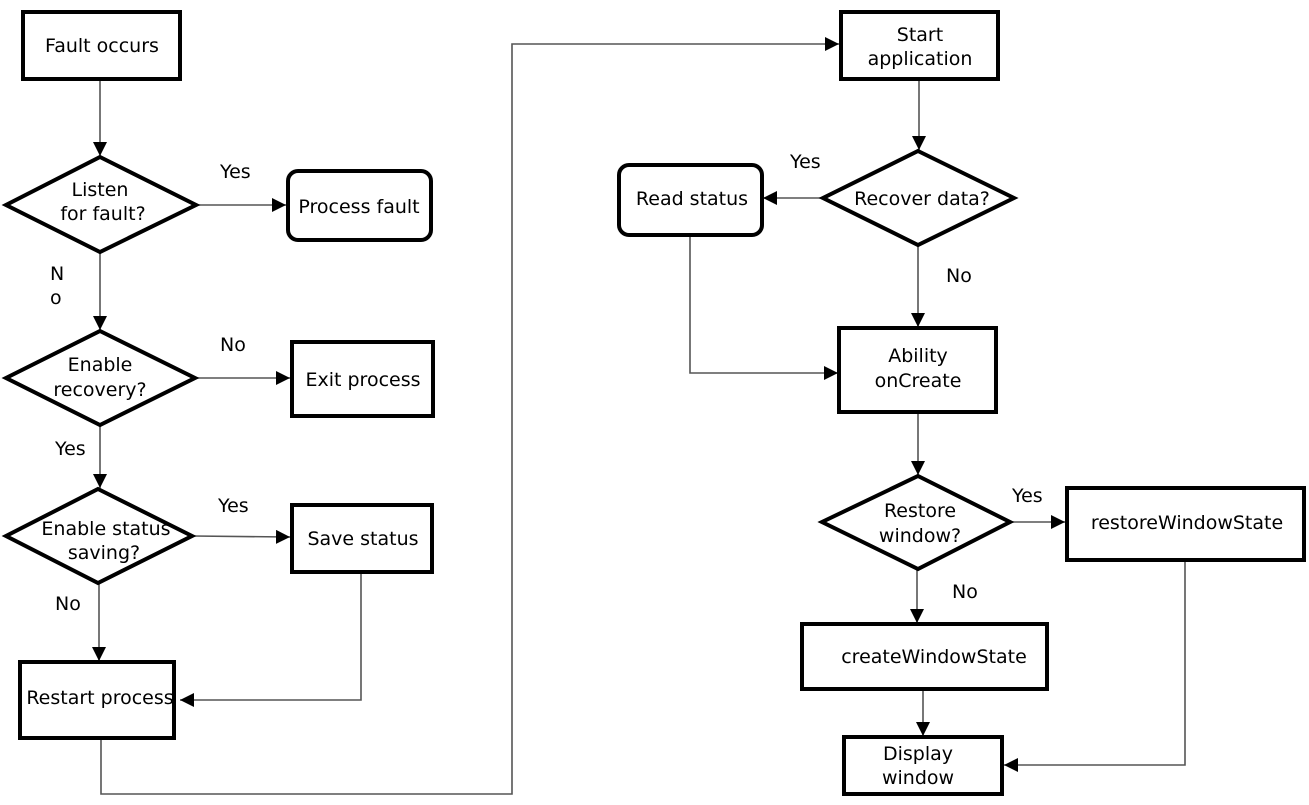 This screenshot has height=805, width=1309. I want to click on label-restore-yes: Yes, so click(1027, 496).